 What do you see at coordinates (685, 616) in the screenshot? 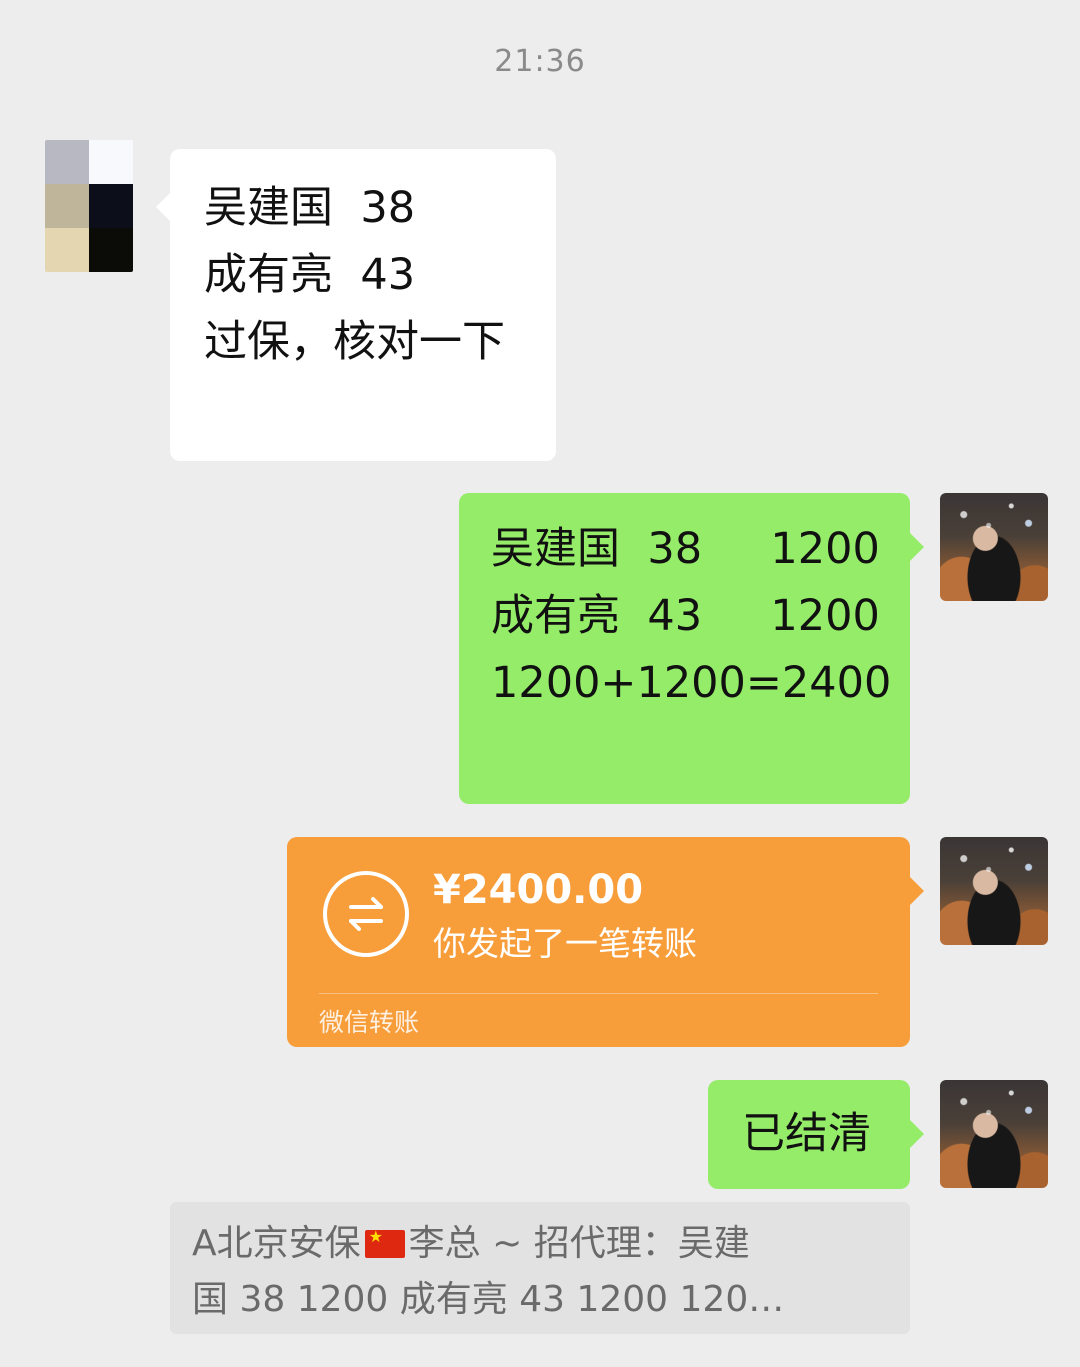
I see `message-line: 成有亮 43 1200` at bounding box center [685, 616].